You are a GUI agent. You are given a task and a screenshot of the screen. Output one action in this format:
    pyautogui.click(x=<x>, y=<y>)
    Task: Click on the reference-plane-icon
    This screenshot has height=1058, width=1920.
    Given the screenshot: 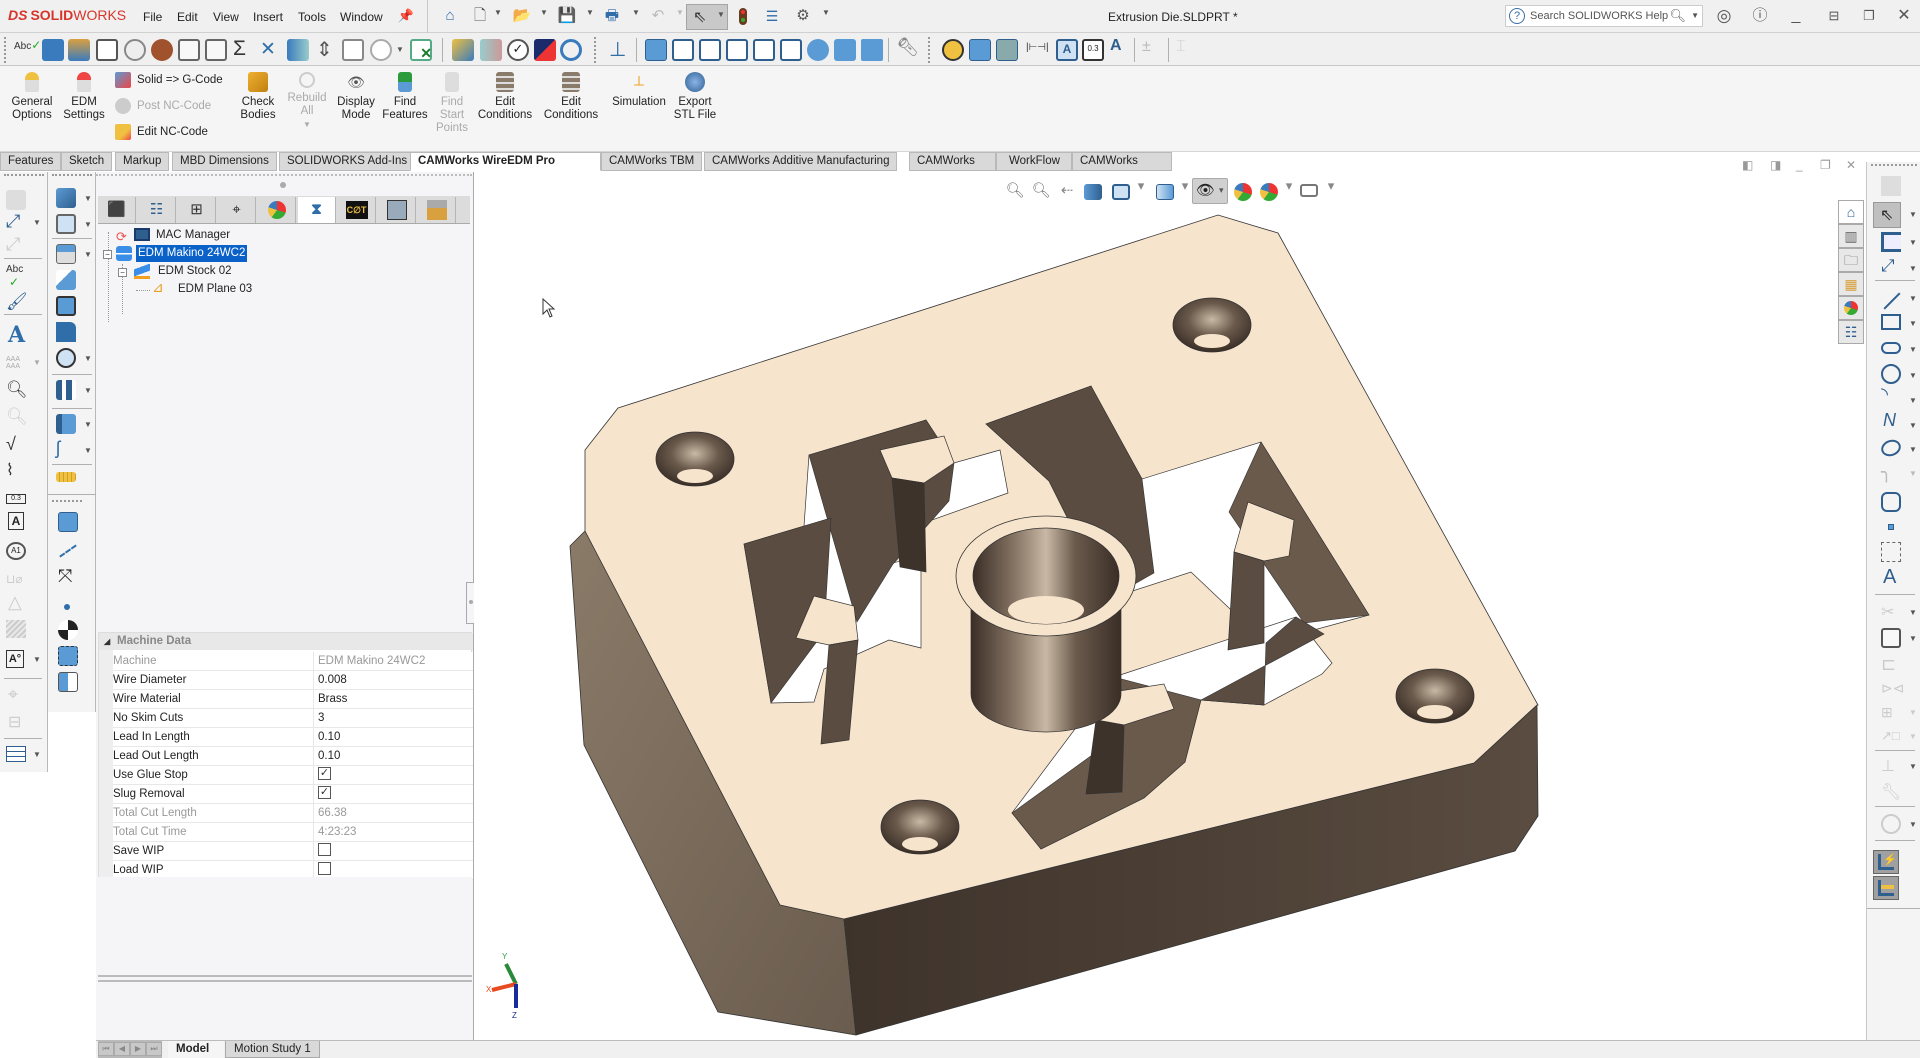 What is the action you would take?
    pyautogui.click(x=68, y=522)
    